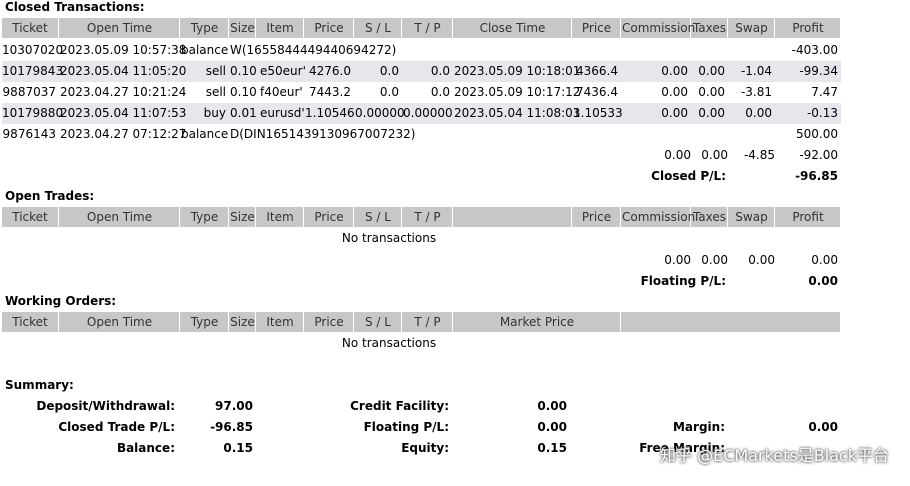 This screenshot has width=910, height=486. What do you see at coordinates (711, 113) in the screenshot?
I see `closed-cell-taxes: 0.00` at bounding box center [711, 113].